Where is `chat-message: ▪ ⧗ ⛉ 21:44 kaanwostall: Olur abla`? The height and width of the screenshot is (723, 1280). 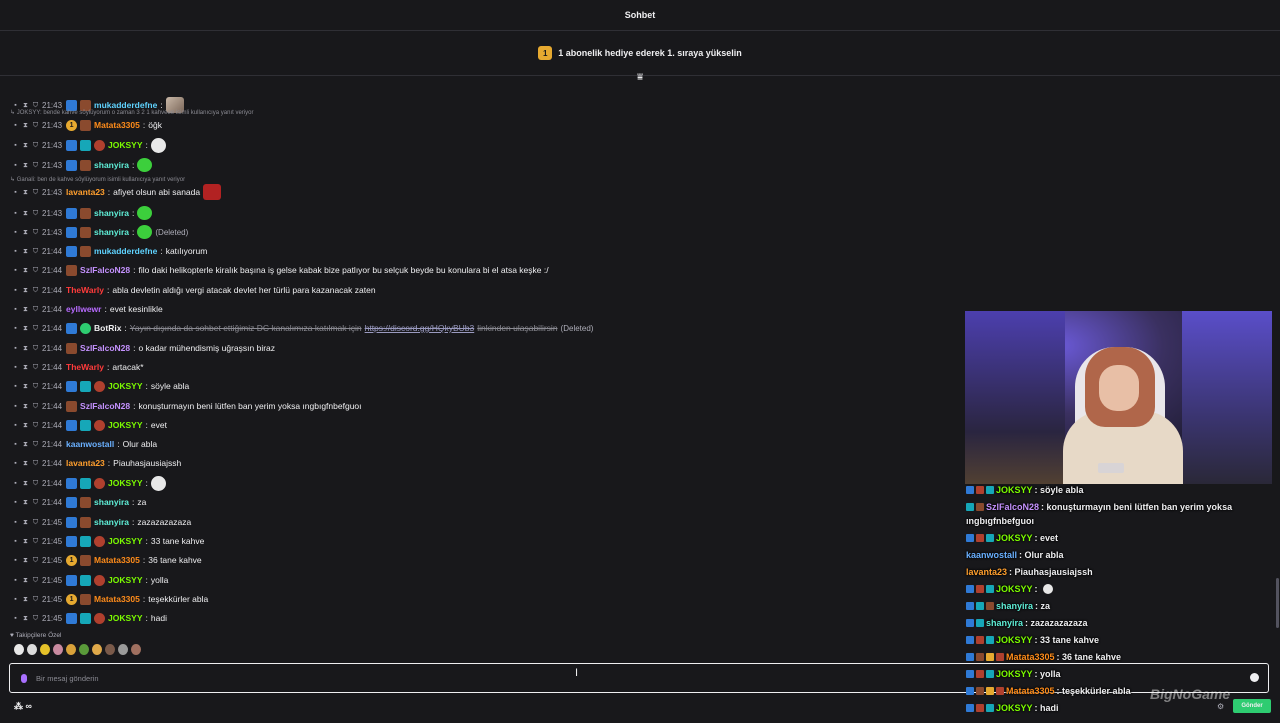
chat-message: ▪ ⧗ ⛉ 21:44 kaanwostall: Olur abla is located at coordinates (84, 444).